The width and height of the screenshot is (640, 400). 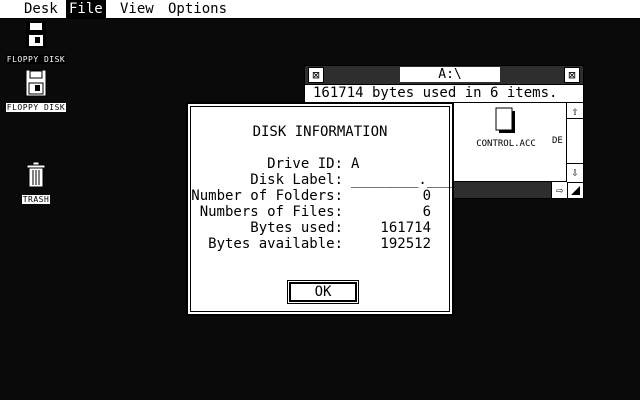 I want to click on desktop-icon-label: TRASH, so click(x=36, y=199).